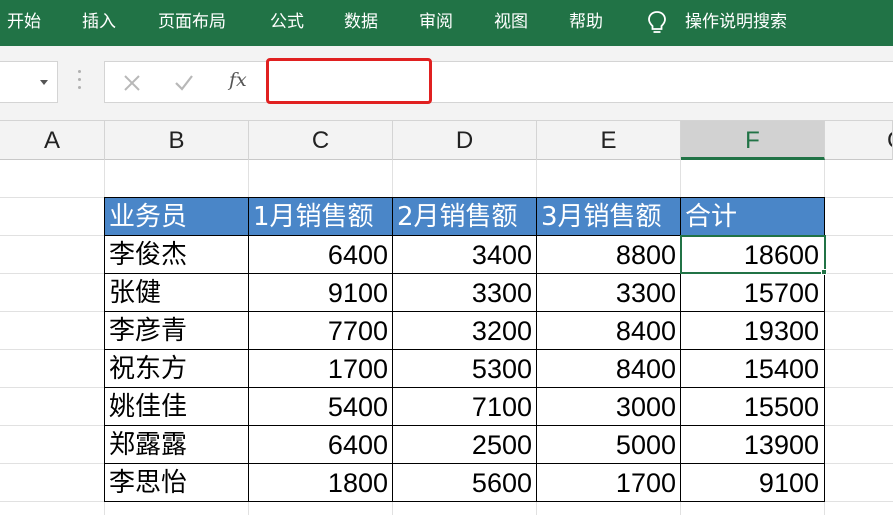  What do you see at coordinates (320, 483) in the screenshot?
I see `cell-jan: 1800` at bounding box center [320, 483].